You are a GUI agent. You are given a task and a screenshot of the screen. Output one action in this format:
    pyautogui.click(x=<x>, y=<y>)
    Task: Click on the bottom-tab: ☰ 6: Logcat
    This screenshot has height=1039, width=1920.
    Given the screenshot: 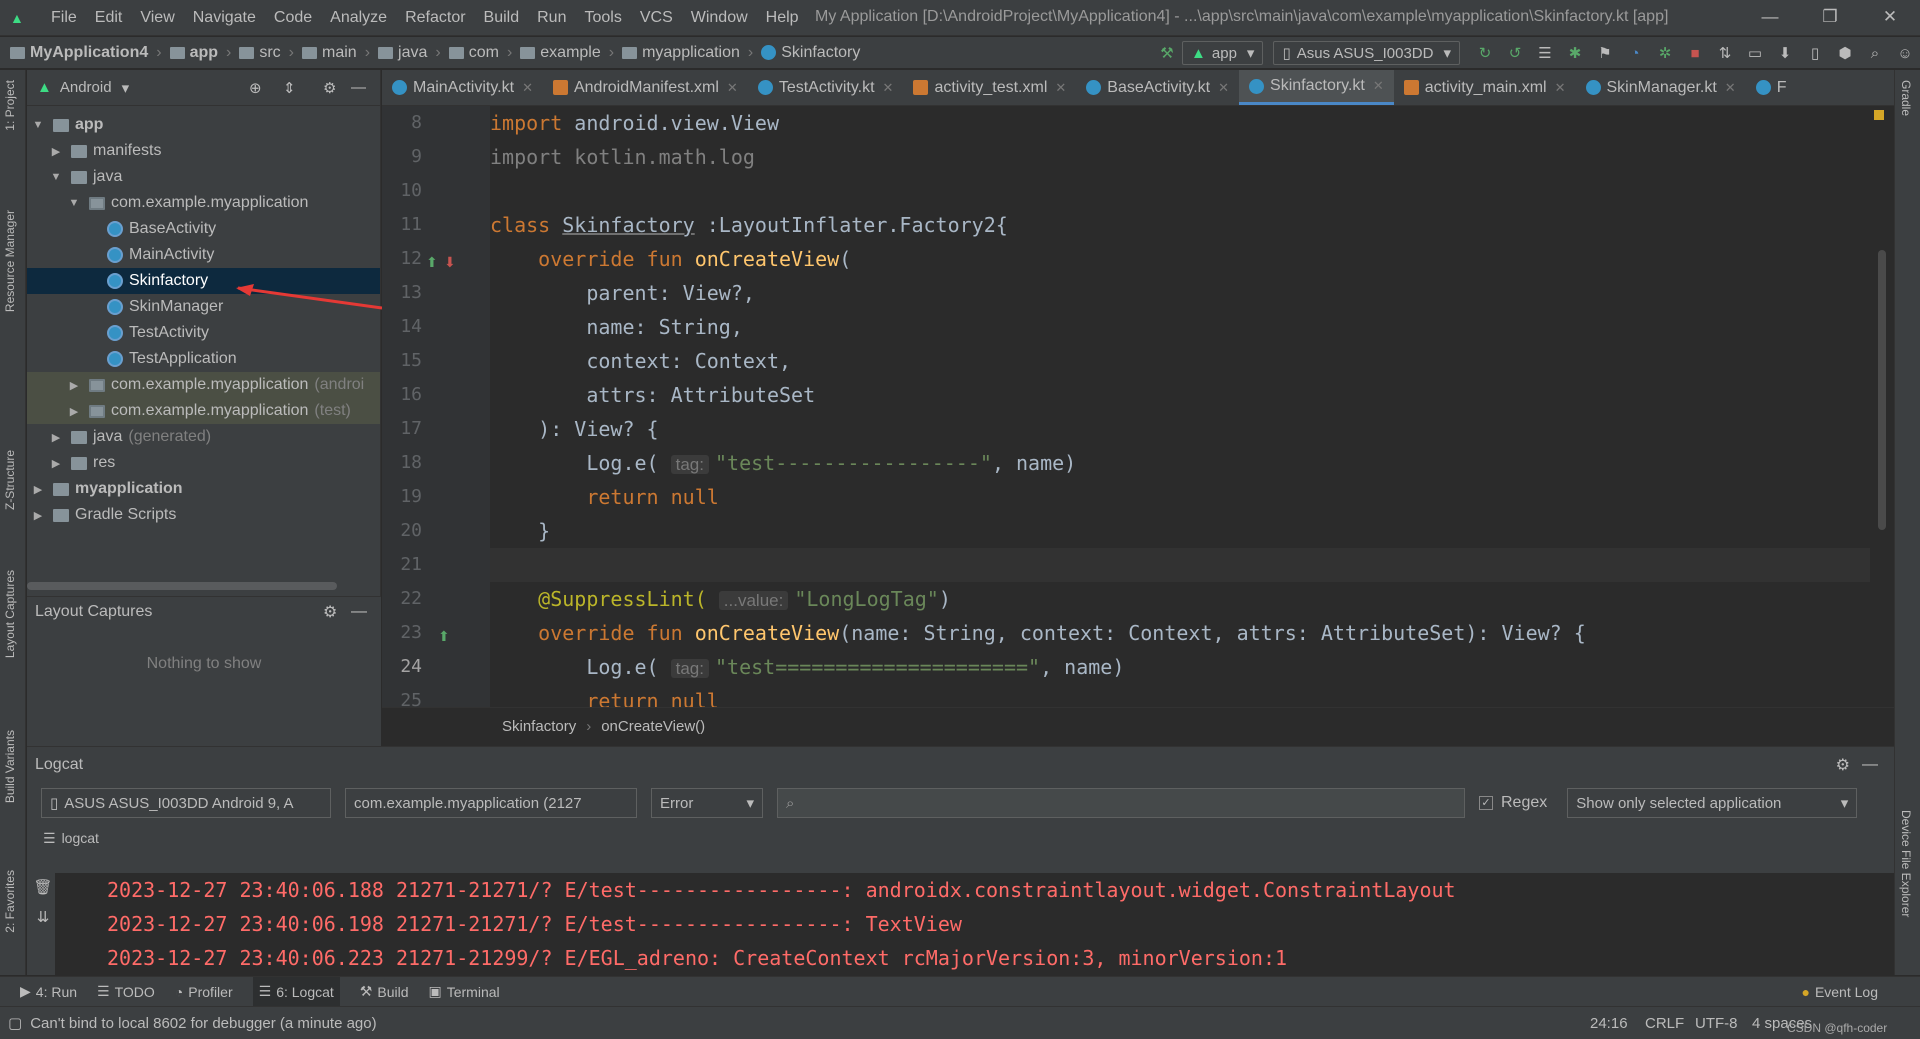 What is the action you would take?
    pyautogui.click(x=296, y=991)
    